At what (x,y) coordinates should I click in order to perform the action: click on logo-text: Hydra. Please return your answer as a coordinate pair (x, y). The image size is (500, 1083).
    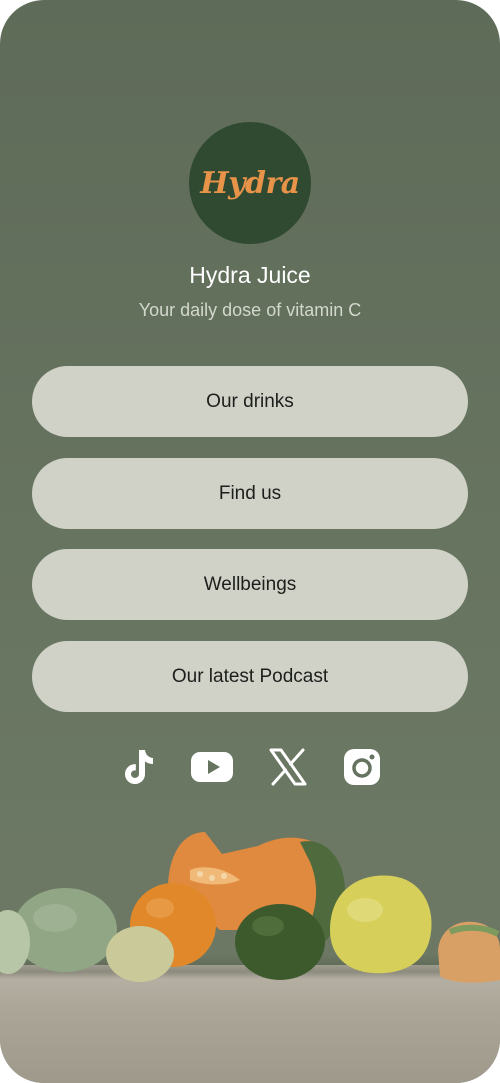
    Looking at the image, I should click on (250, 183).